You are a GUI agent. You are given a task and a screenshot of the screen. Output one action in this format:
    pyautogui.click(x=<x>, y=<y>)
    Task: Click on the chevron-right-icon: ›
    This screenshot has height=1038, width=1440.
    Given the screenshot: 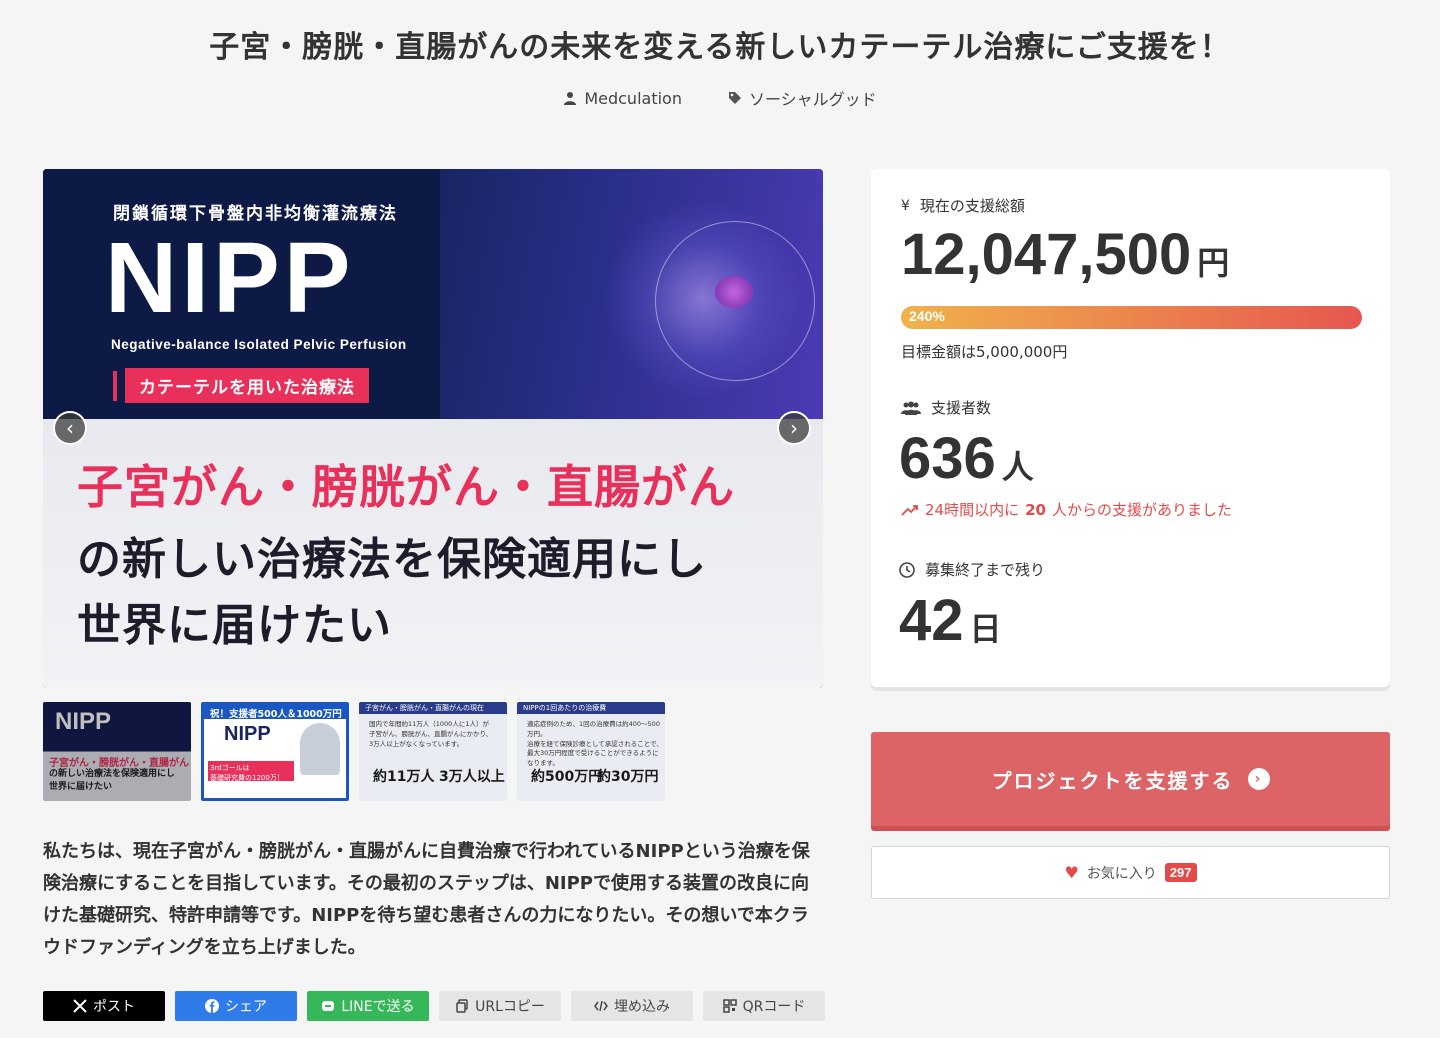 What is the action you would take?
    pyautogui.click(x=1258, y=779)
    